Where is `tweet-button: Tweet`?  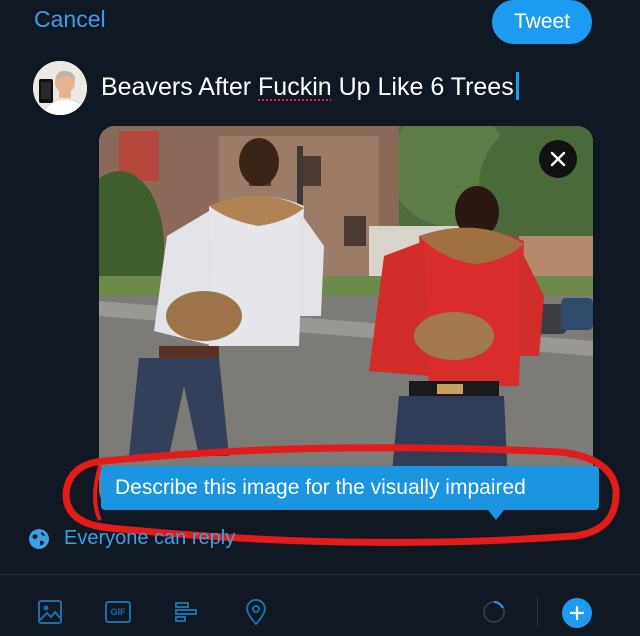 tweet-button: Tweet is located at coordinates (542, 22).